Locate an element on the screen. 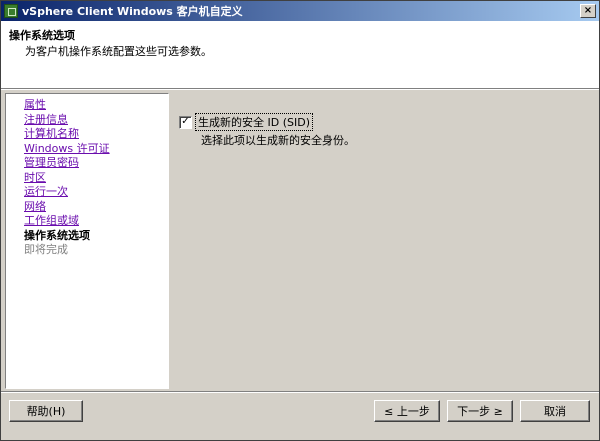  next-button: 下一步 ≥ is located at coordinates (480, 411).